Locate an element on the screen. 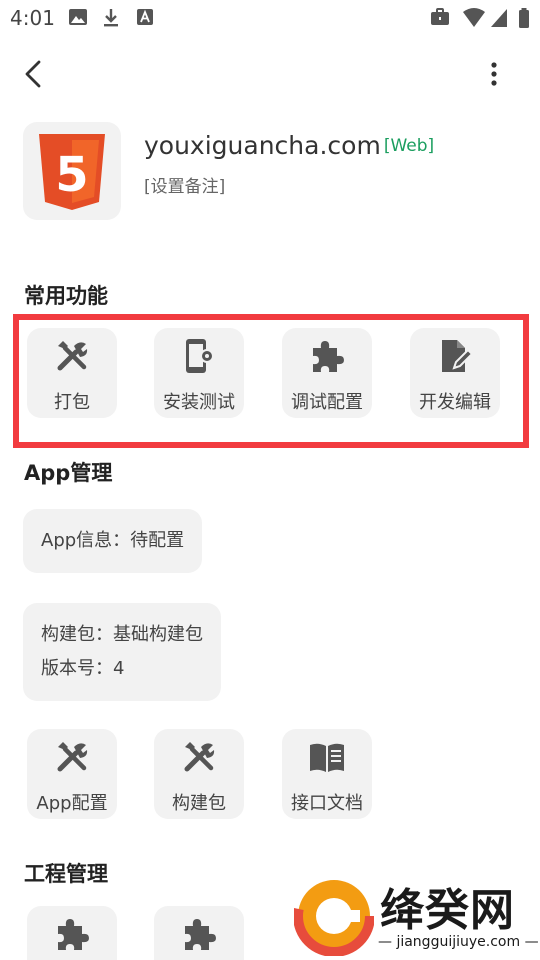 The width and height of the screenshot is (540, 960). app-icon: 5 is located at coordinates (72, 171).